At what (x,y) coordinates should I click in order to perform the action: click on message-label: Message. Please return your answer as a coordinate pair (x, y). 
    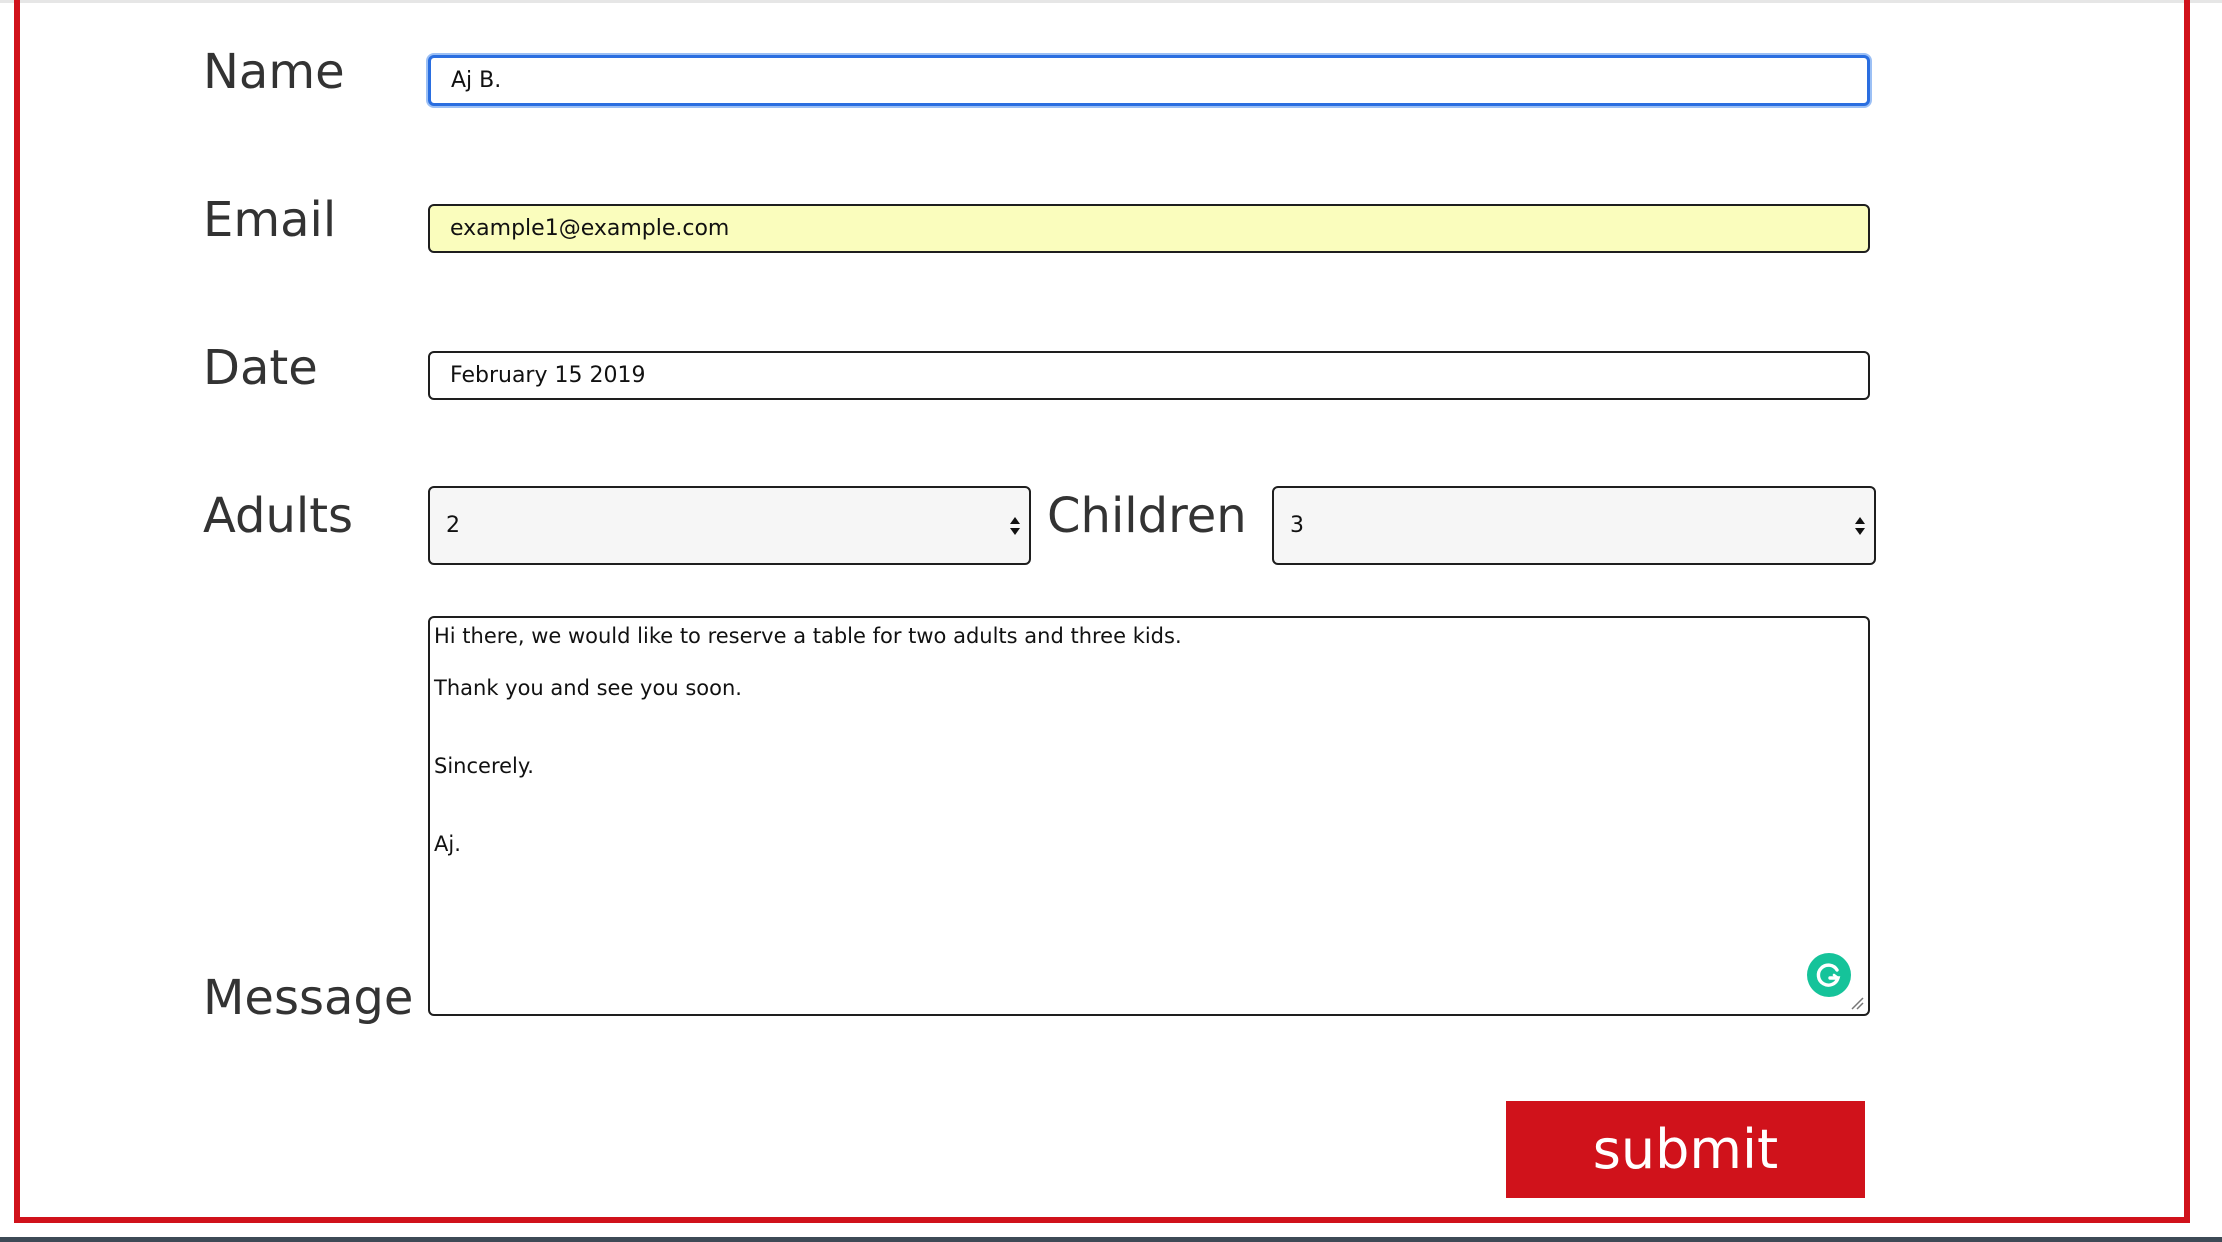
    Looking at the image, I should click on (308, 998).